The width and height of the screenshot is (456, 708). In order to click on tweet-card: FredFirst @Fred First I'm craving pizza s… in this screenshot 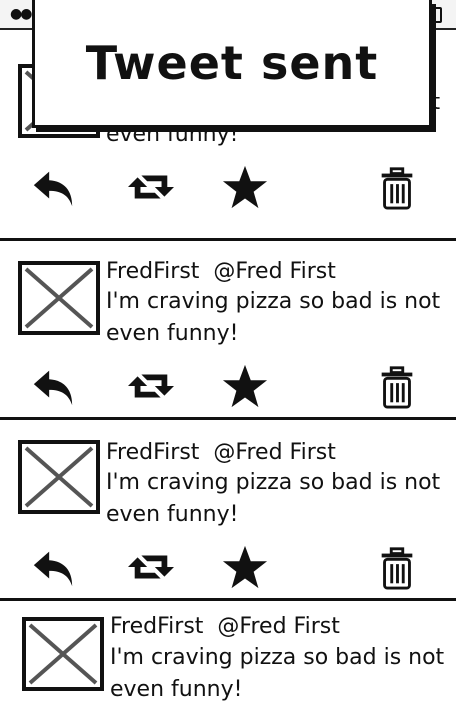, I will do `click(228, 654)`.